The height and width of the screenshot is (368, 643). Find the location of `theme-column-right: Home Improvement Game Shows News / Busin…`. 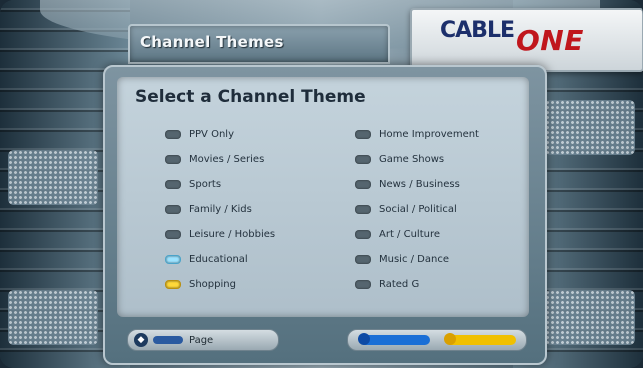

theme-column-right: Home Improvement Game Shows News / Busin… is located at coordinates (417, 209).